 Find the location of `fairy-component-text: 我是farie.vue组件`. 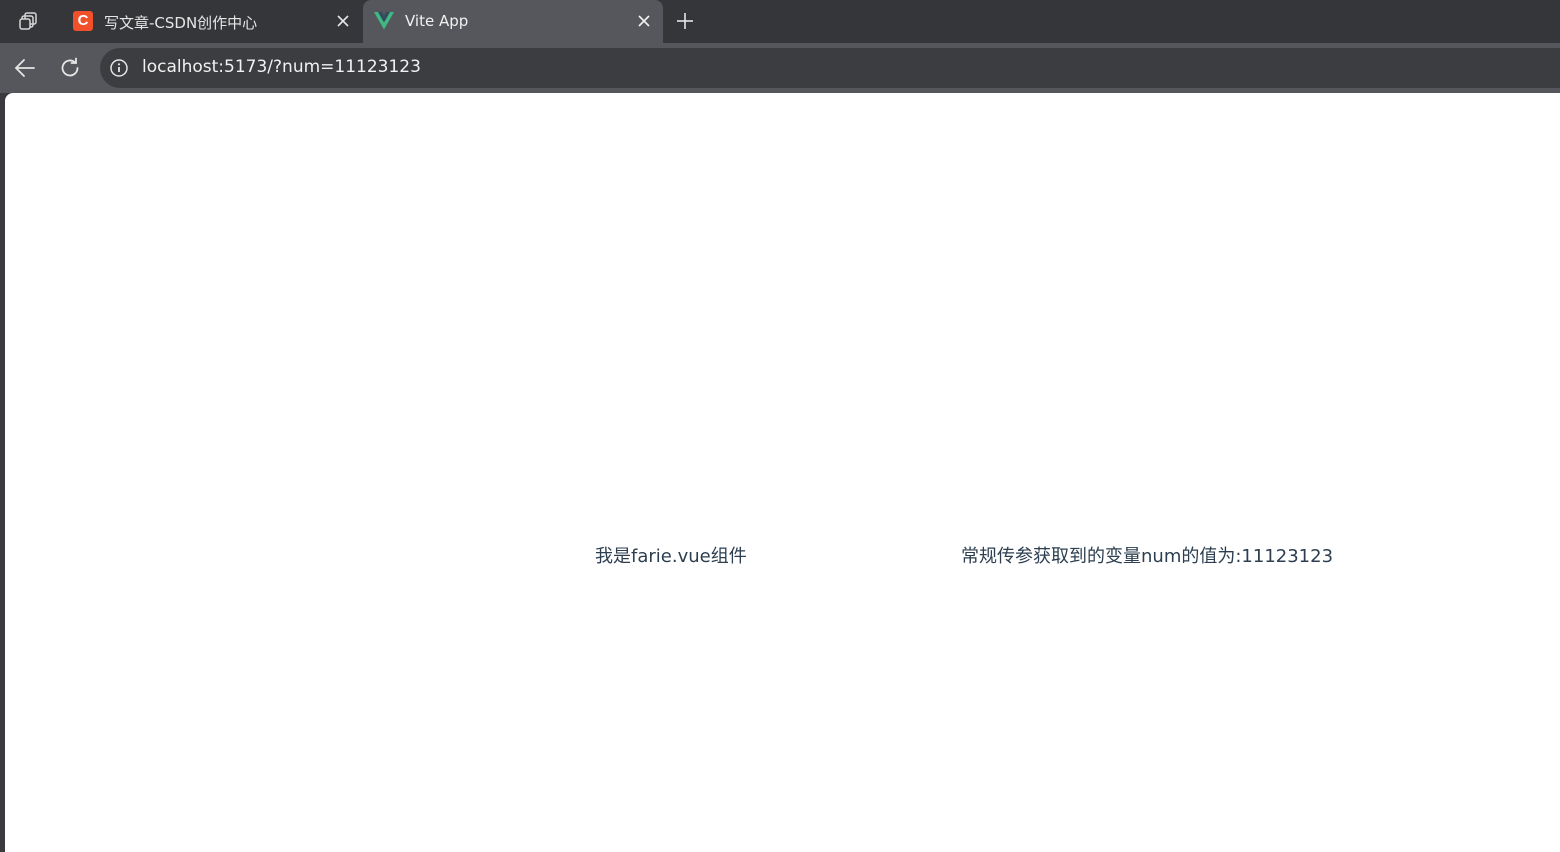

fairy-component-text: 我是farie.vue组件 is located at coordinates (671, 556).